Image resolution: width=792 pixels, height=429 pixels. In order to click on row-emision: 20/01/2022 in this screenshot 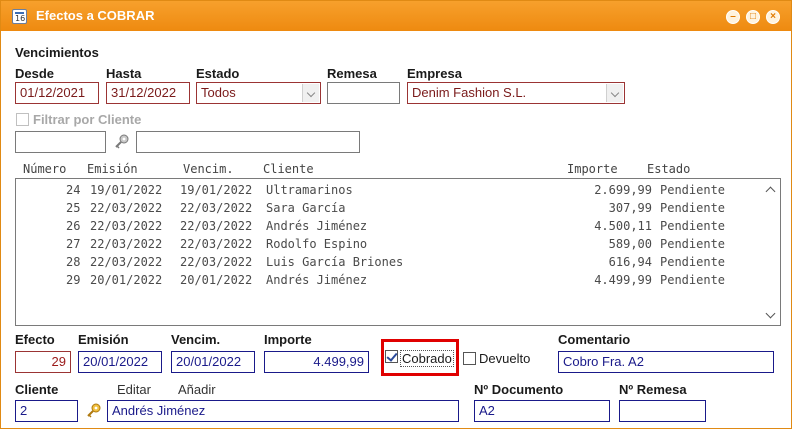, I will do `click(126, 280)`.